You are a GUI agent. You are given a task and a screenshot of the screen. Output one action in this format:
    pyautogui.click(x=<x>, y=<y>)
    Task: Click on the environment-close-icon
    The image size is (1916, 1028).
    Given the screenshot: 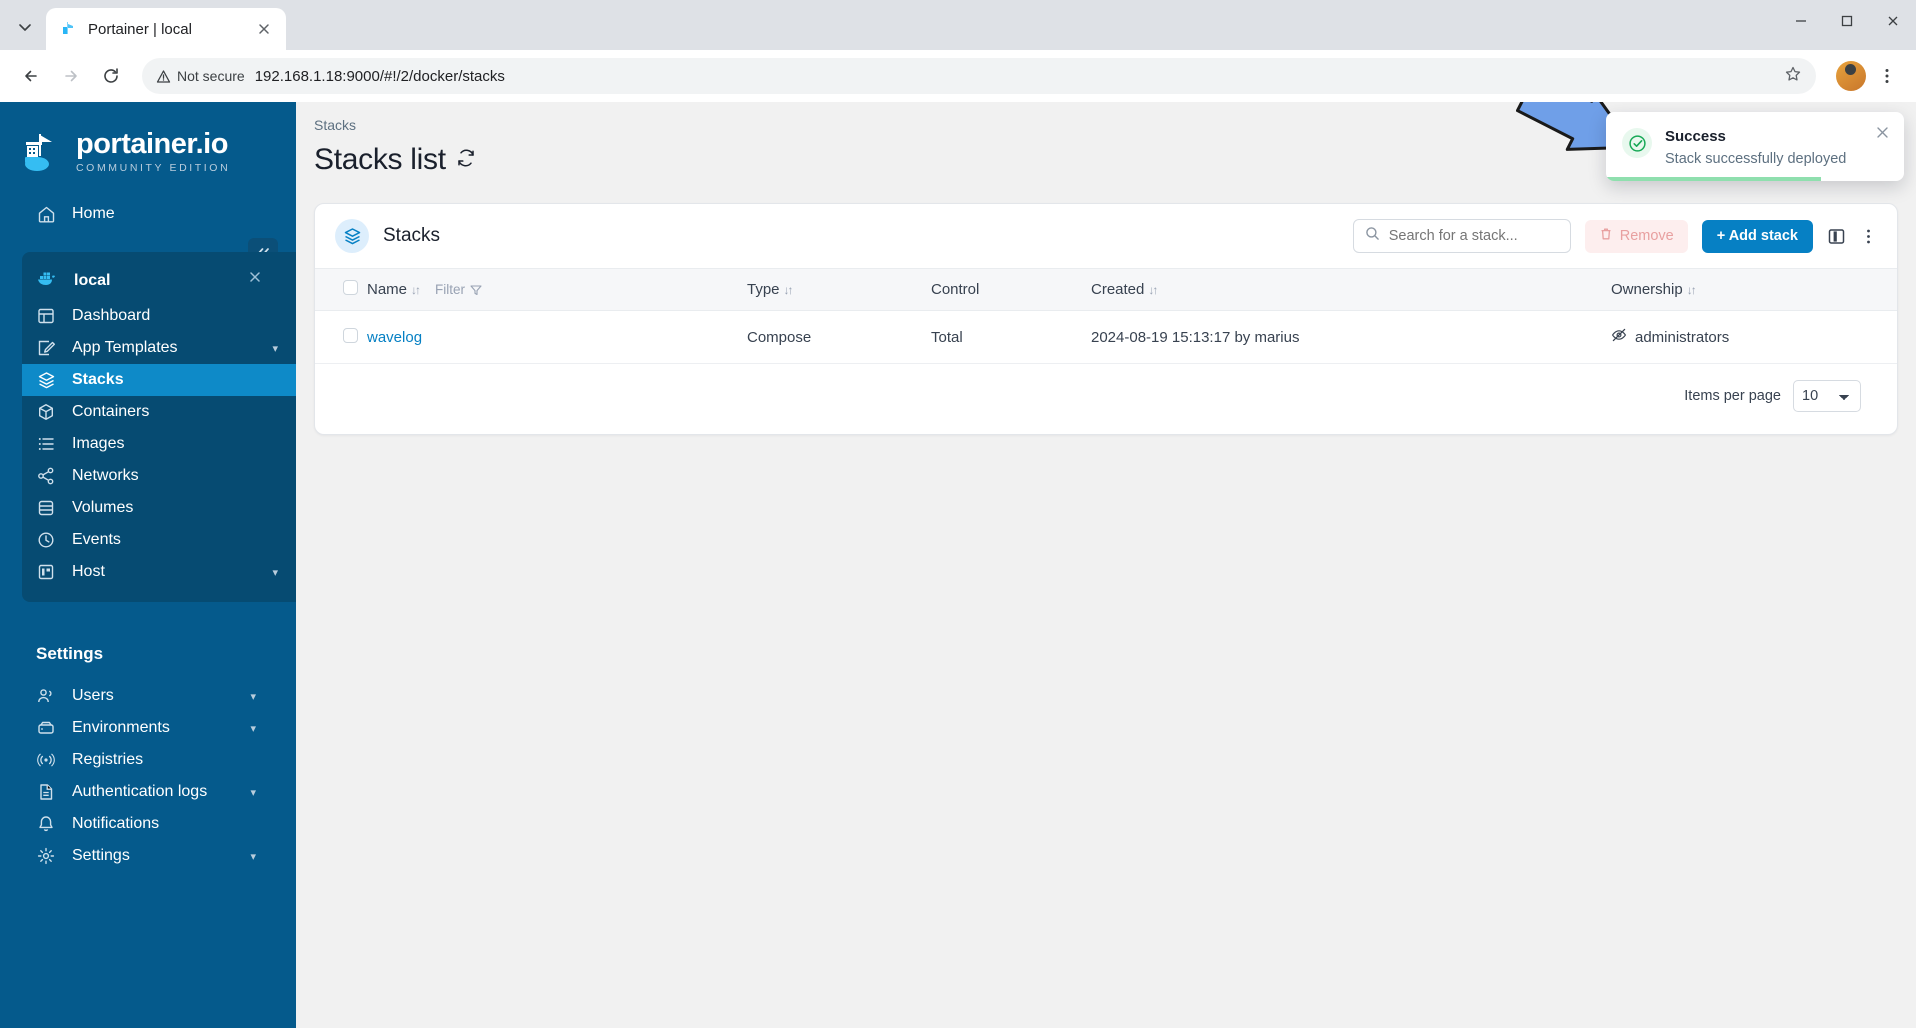 What is the action you would take?
    pyautogui.click(x=255, y=279)
    